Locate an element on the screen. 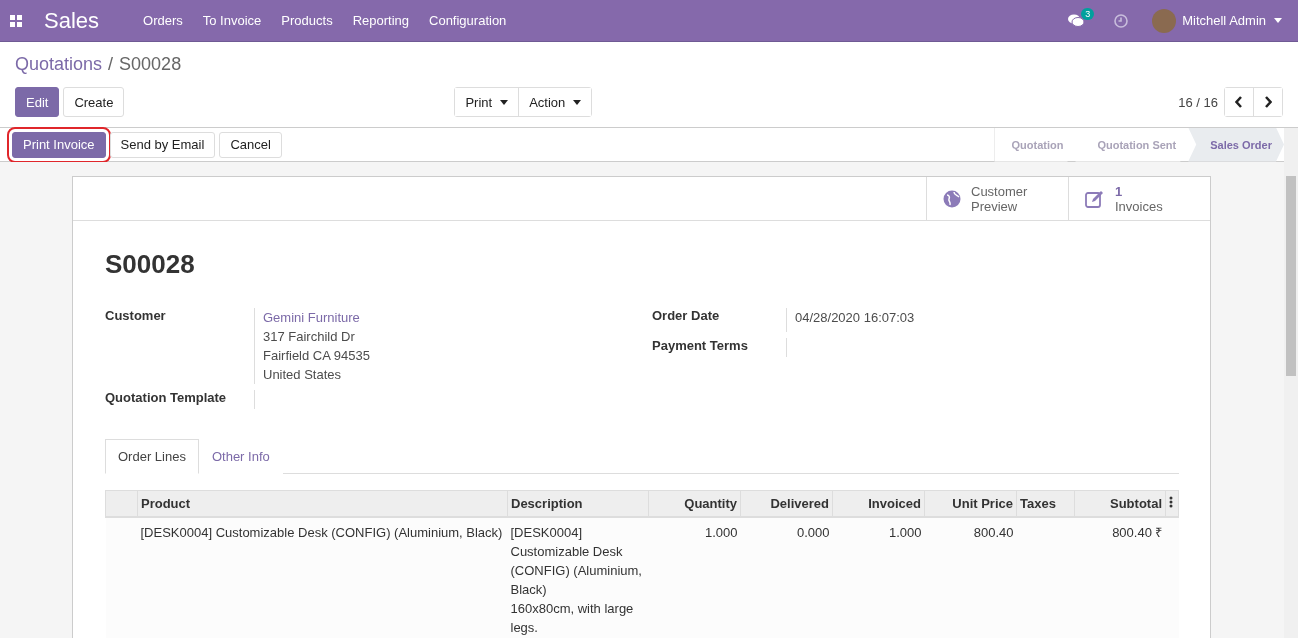 The width and height of the screenshot is (1298, 638). app-title: Sales is located at coordinates (72, 20).